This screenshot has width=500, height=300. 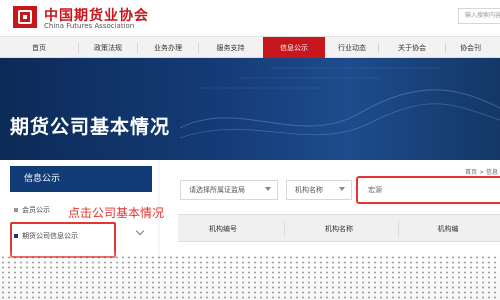 I want to click on nav-item-disclosure: 信息公示, so click(x=294, y=48).